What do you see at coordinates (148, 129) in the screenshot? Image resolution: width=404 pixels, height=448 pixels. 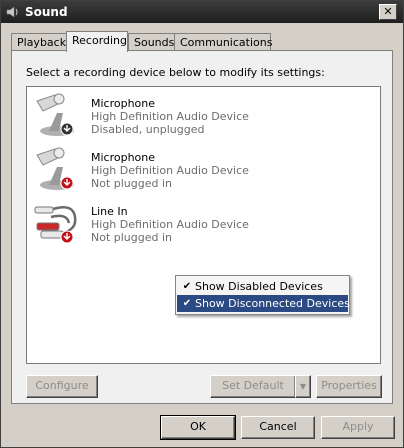 I see `device-status: Disabled, unplugged` at bounding box center [148, 129].